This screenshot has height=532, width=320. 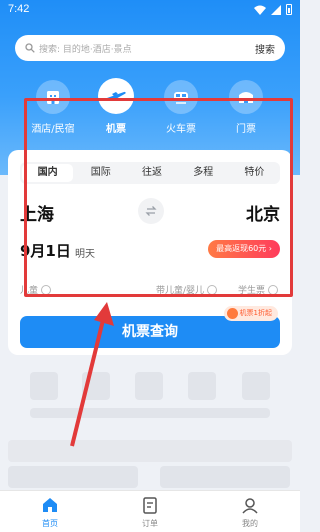 I want to click on category-hotel: 酒店/民宿, so click(x=53, y=107).